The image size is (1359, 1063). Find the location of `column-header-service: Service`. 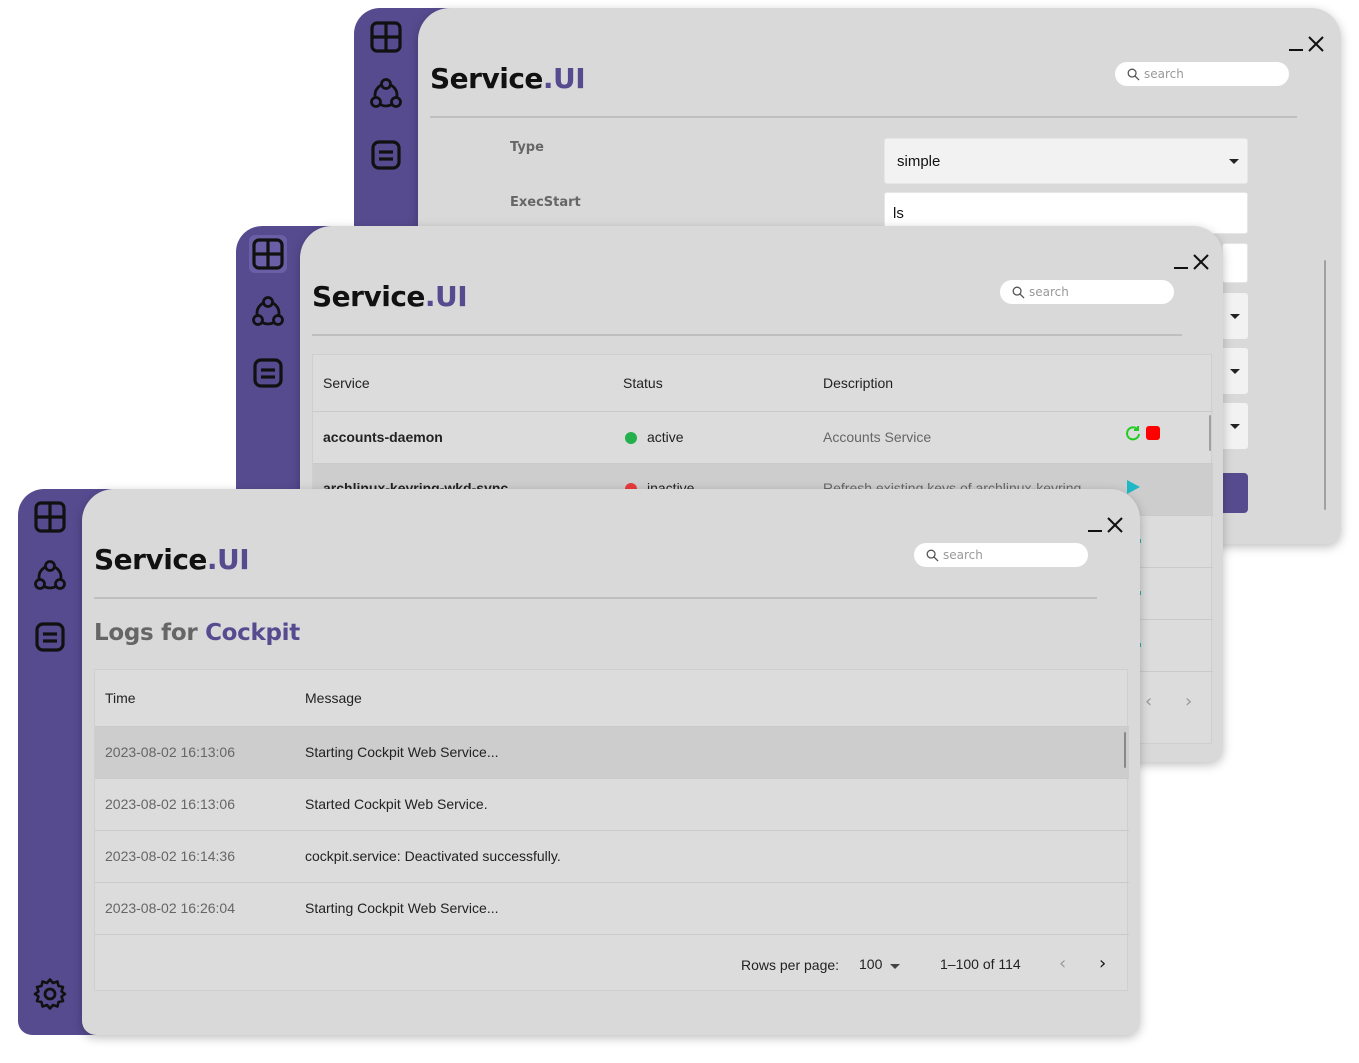

column-header-service: Service is located at coordinates (346, 383).